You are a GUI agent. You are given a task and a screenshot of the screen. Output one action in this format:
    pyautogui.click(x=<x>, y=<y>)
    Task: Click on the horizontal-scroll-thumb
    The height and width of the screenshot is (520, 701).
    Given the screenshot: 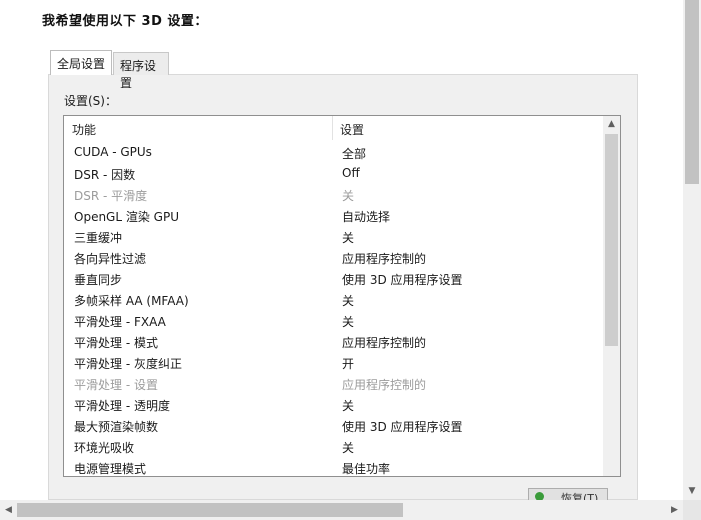 What is the action you would take?
    pyautogui.click(x=210, y=510)
    